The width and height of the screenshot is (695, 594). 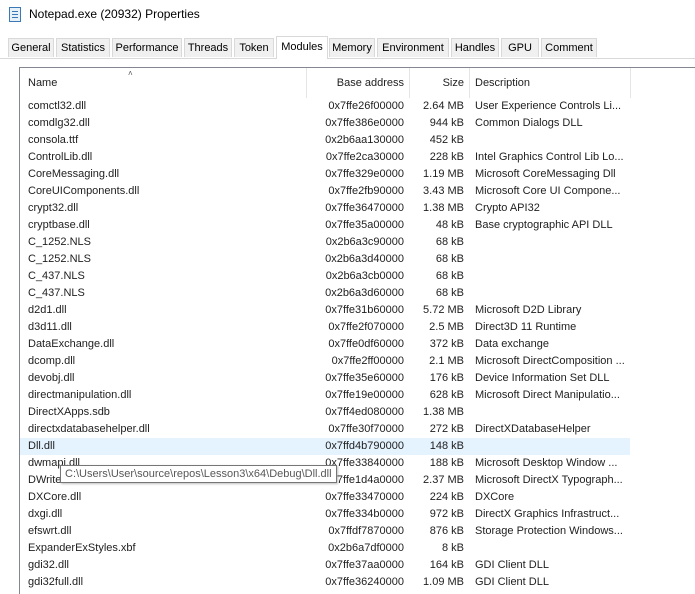 What do you see at coordinates (512, 582) in the screenshot?
I see `description-cell: GDI Client DLL` at bounding box center [512, 582].